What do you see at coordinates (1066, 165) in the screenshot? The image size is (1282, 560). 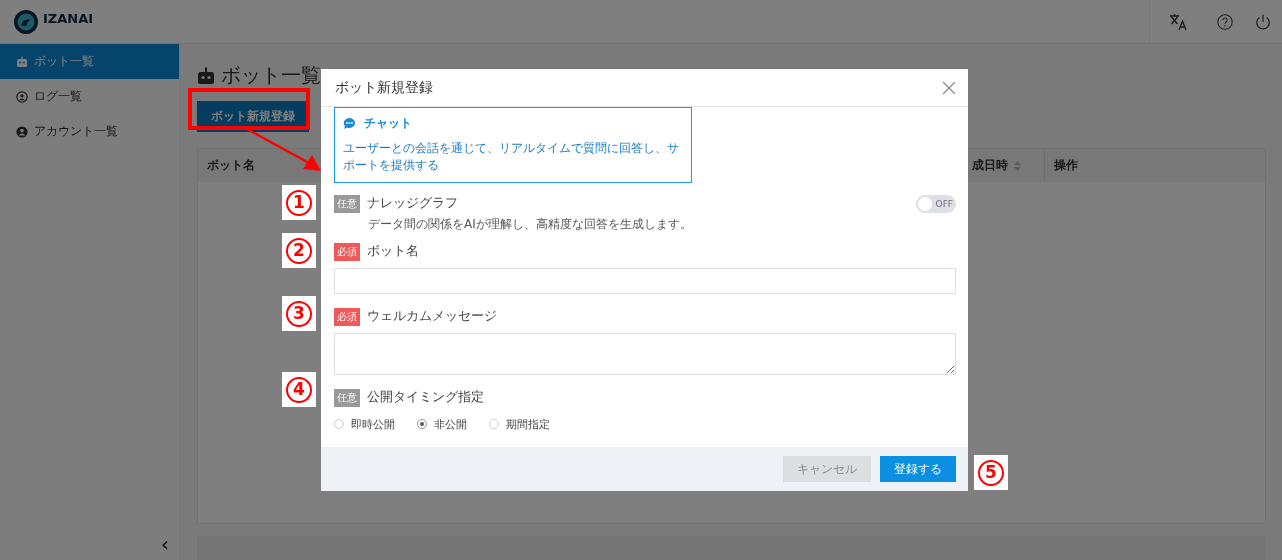 I see `column-header: 操作` at bounding box center [1066, 165].